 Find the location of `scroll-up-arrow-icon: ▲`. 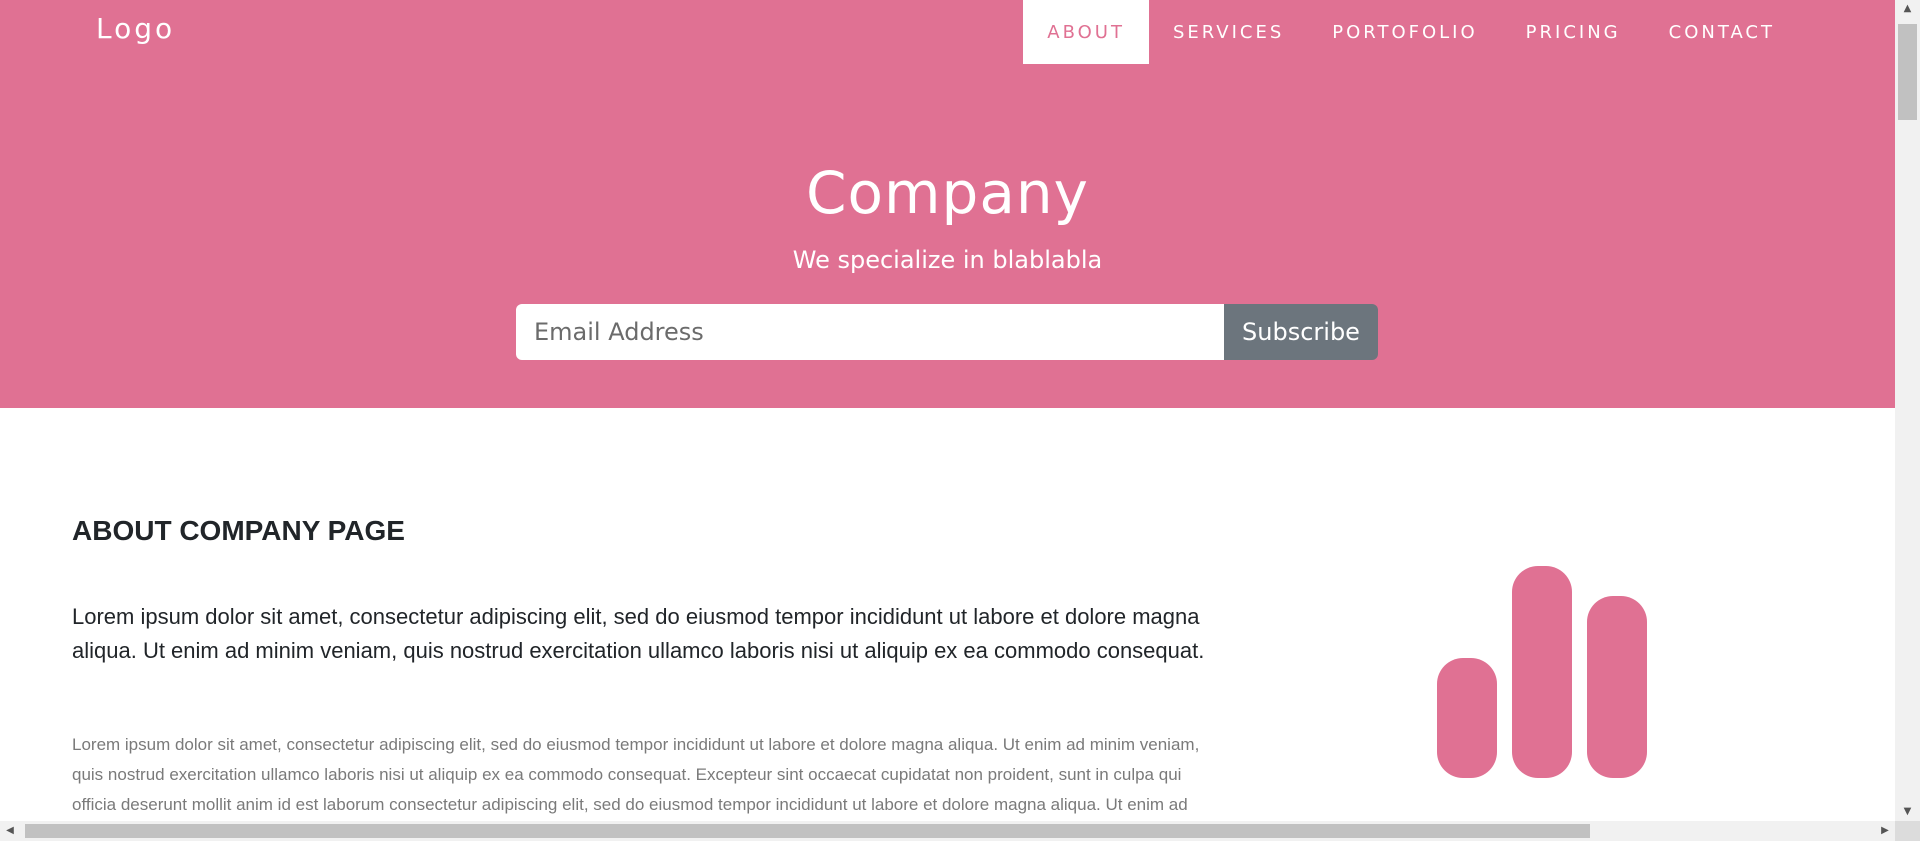

scroll-up-arrow-icon: ▲ is located at coordinates (1907, 9).